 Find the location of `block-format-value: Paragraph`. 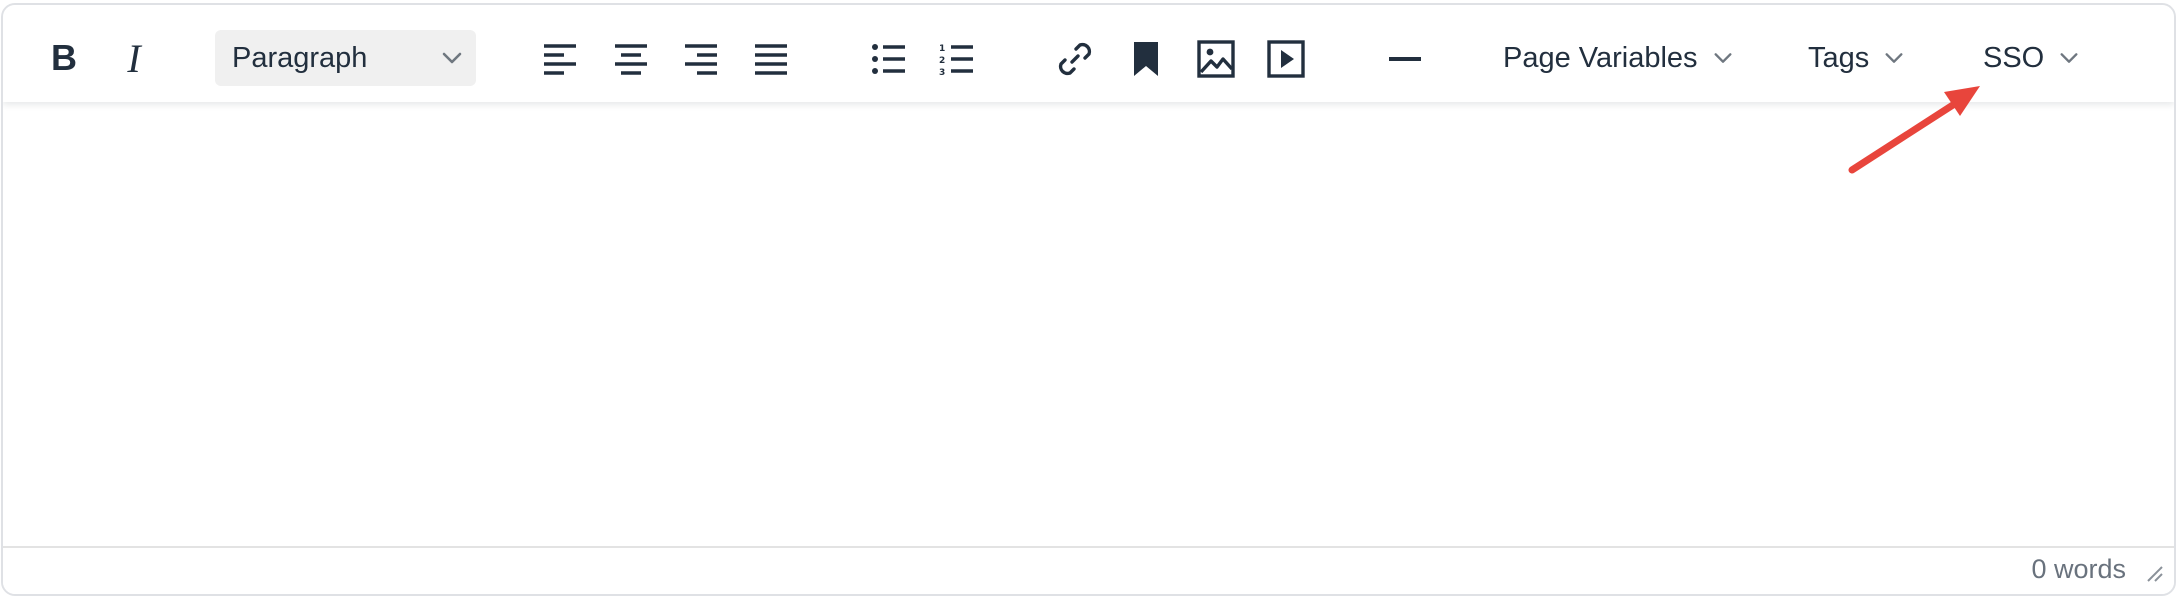

block-format-value: Paragraph is located at coordinates (300, 58).